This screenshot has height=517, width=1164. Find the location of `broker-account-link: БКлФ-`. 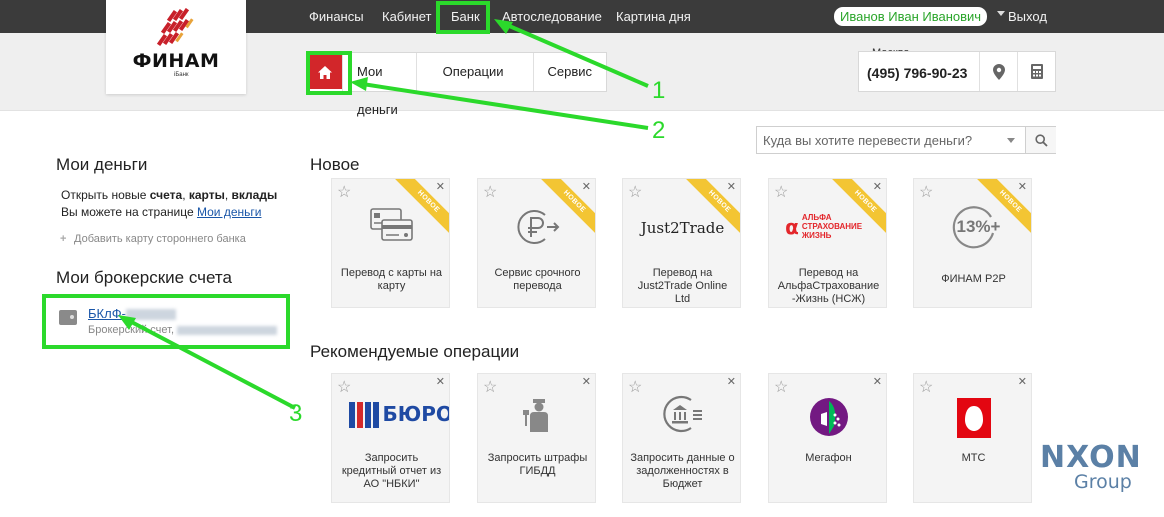

broker-account-link: БКлФ- is located at coordinates (132, 313).